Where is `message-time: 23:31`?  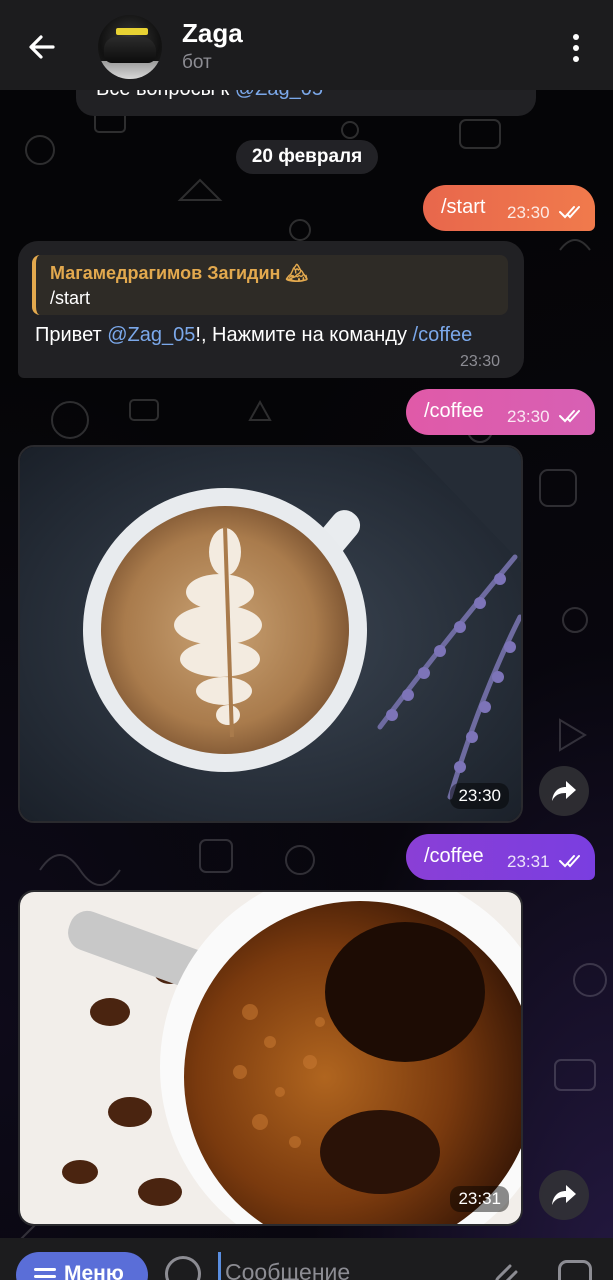
message-time: 23:31 is located at coordinates (528, 861).